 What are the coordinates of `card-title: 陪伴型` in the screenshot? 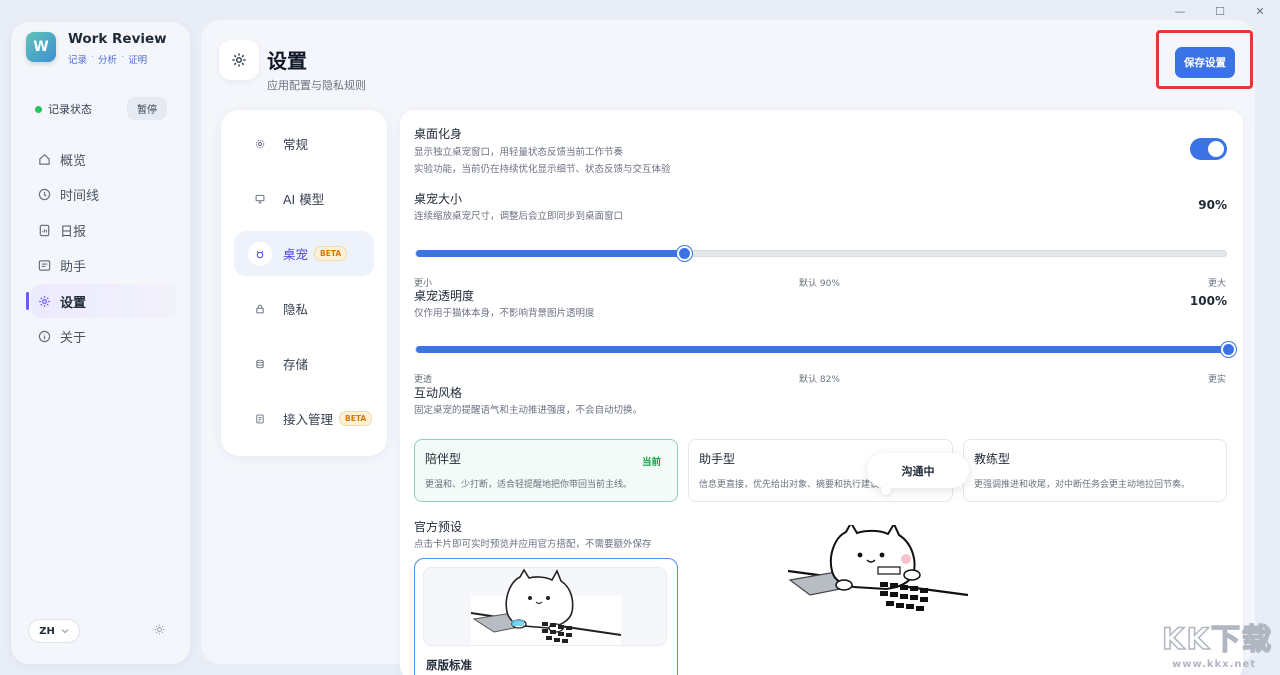 It's located at (443, 459).